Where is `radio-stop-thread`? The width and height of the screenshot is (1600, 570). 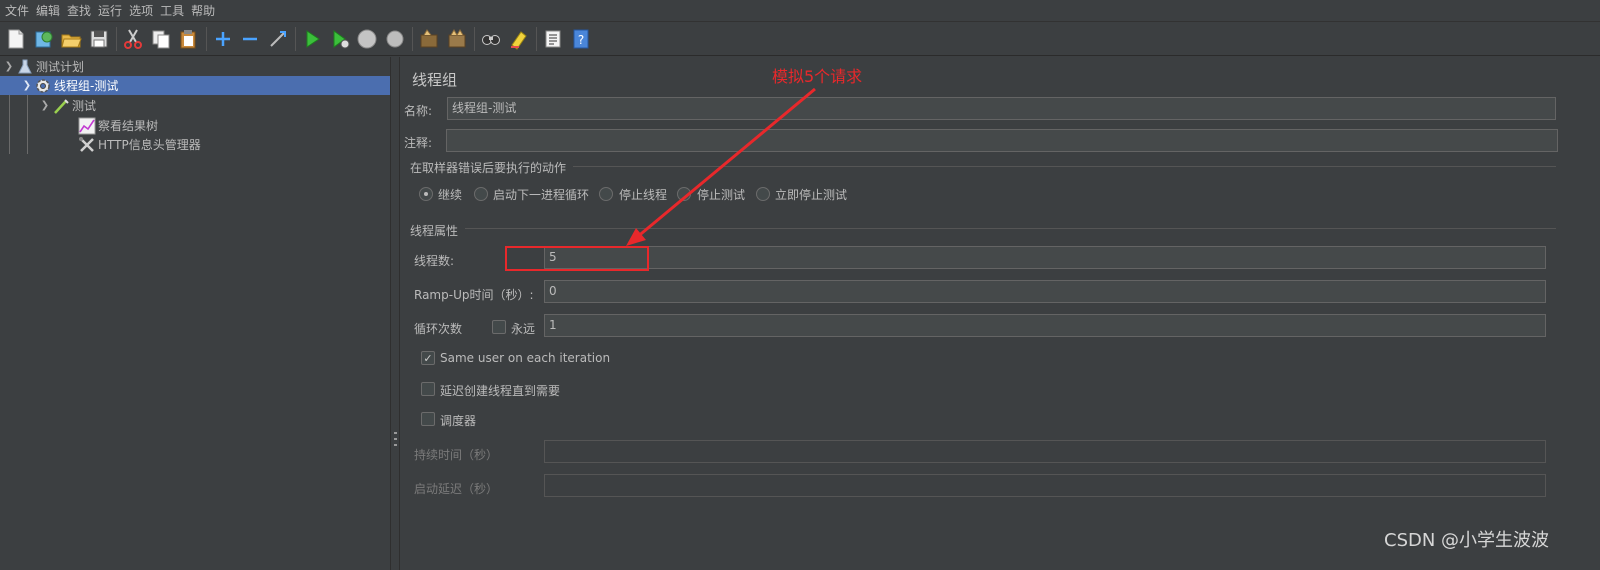 radio-stop-thread is located at coordinates (606, 194).